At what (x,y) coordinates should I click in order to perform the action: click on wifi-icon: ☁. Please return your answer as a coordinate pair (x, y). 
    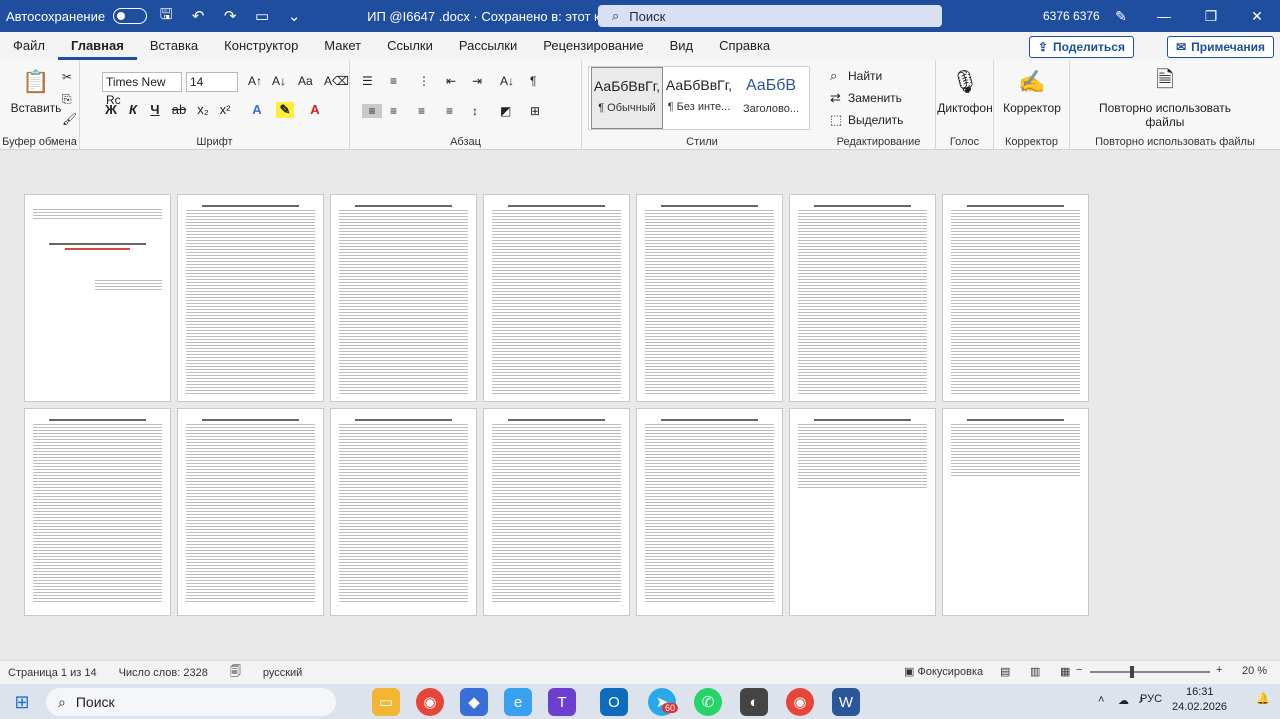
    Looking at the image, I should click on (1123, 700).